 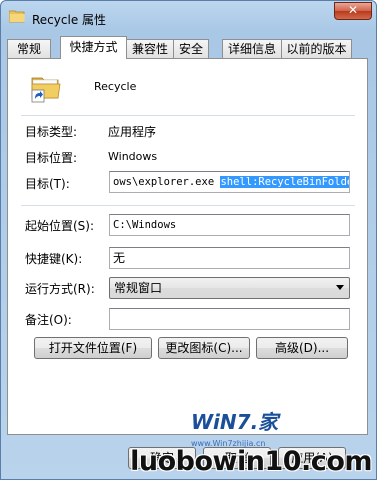 I want to click on tab-security: 安全, so click(x=191, y=48).